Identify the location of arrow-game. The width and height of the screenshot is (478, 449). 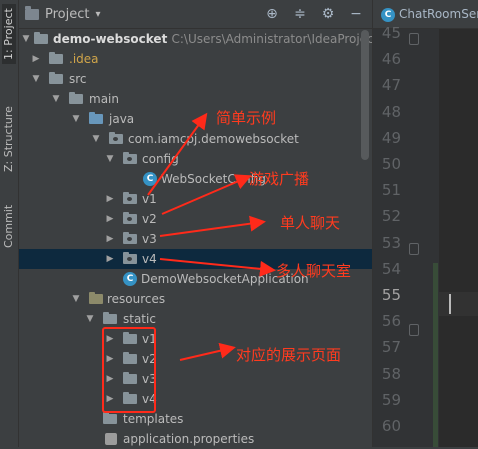
(206, 194).